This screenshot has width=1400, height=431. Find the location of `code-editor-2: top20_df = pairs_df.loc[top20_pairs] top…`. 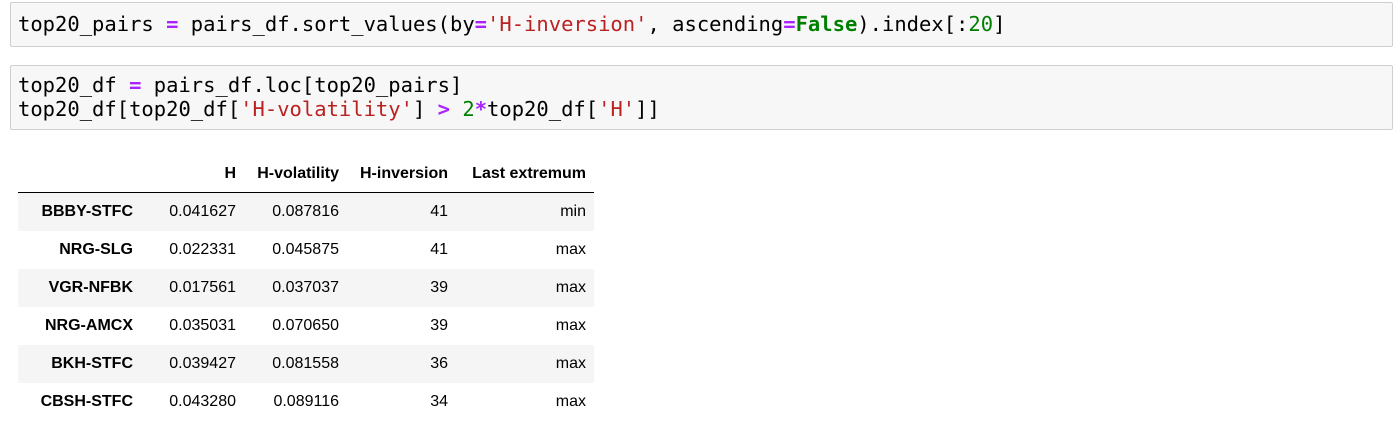

code-editor-2: top20_df = pairs_df.loc[top20_pairs] top… is located at coordinates (339, 97).